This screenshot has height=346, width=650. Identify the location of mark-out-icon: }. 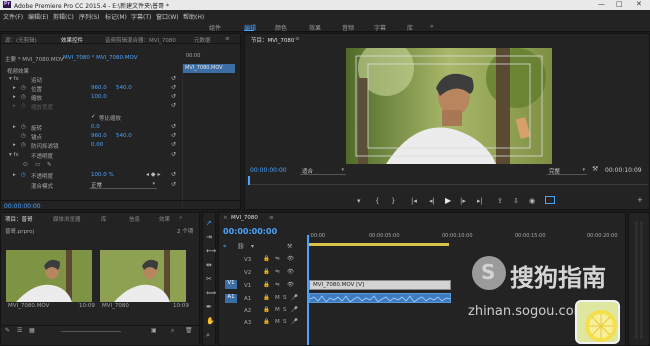
(393, 201).